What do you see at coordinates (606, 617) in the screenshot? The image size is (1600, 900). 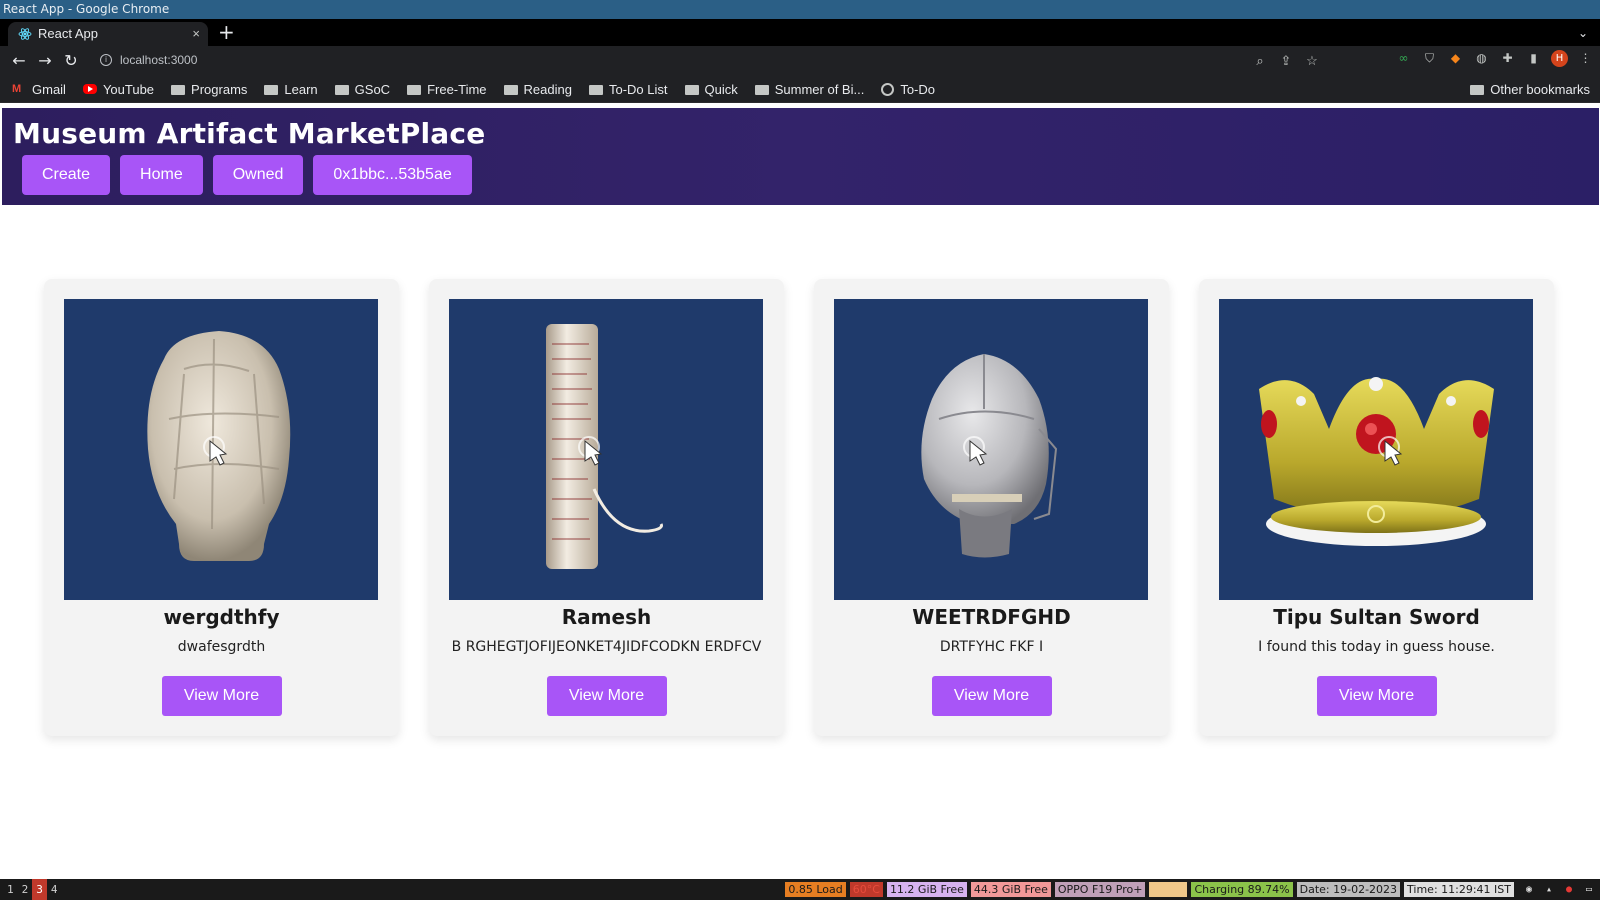 I see `artifact-title: Ramesh` at bounding box center [606, 617].